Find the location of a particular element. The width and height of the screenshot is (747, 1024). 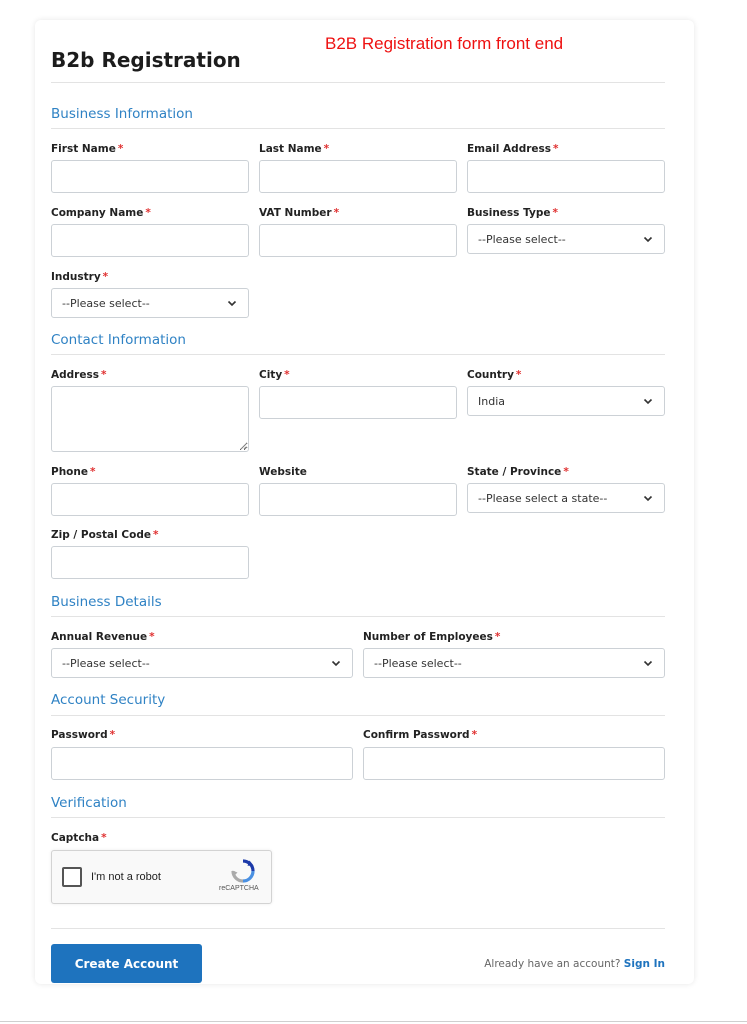

industry-label: Industry * is located at coordinates (80, 277).